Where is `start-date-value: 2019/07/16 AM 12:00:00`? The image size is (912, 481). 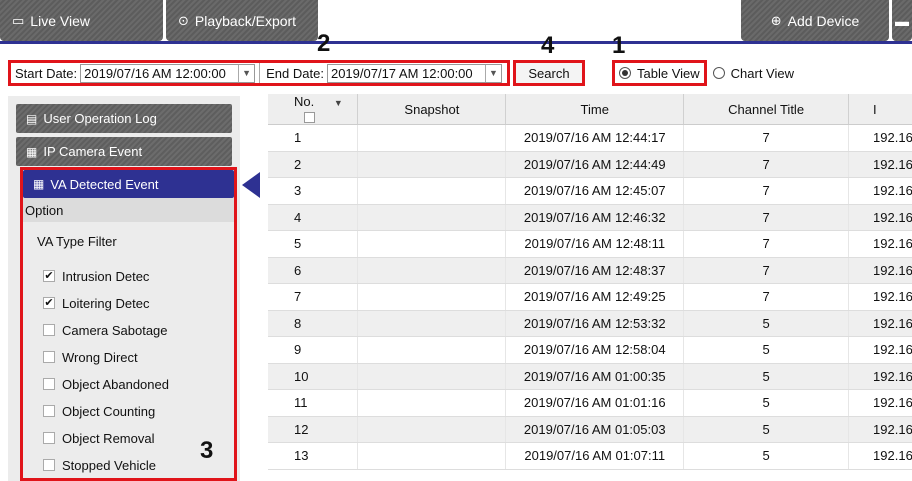
start-date-value: 2019/07/16 AM 12:00:00 is located at coordinates (155, 73).